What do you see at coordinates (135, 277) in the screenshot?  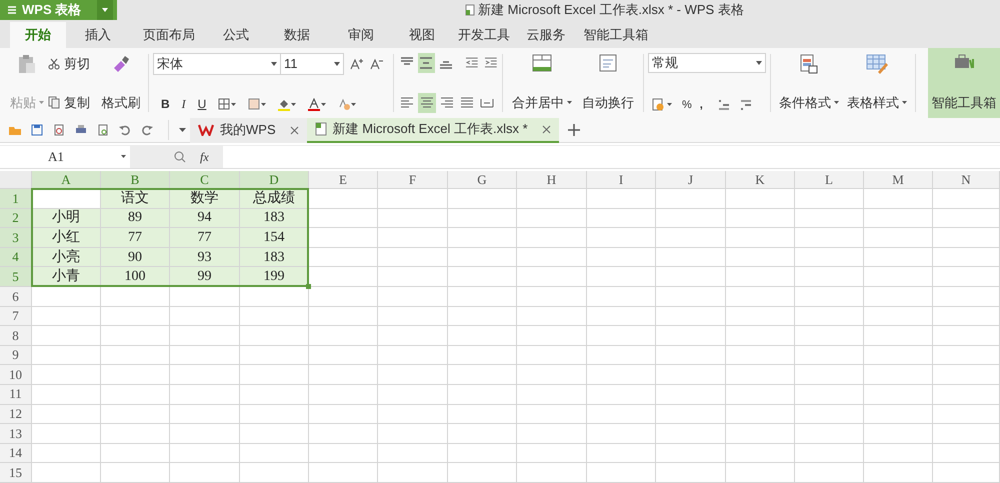 I see `table-cell: 100` at bounding box center [135, 277].